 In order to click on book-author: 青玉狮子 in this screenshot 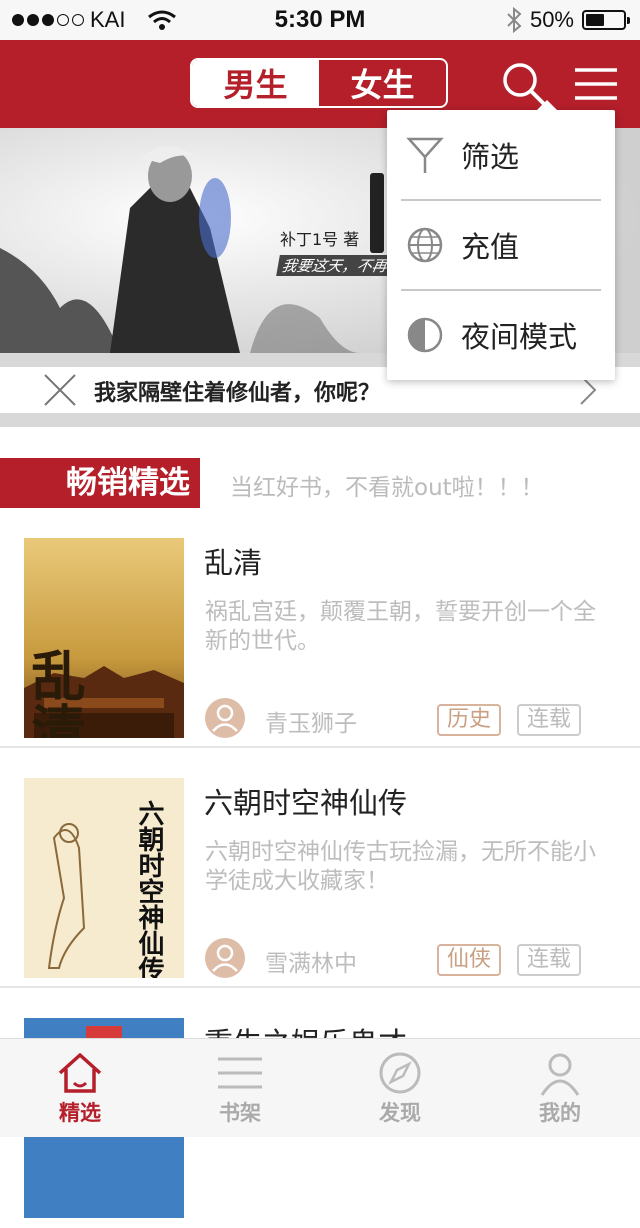, I will do `click(311, 724)`.